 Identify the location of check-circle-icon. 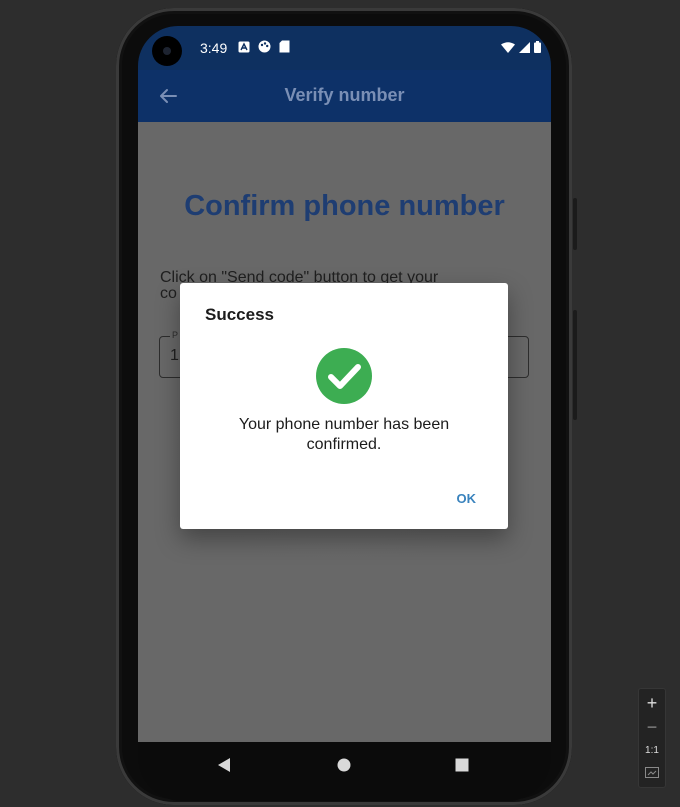
(344, 376).